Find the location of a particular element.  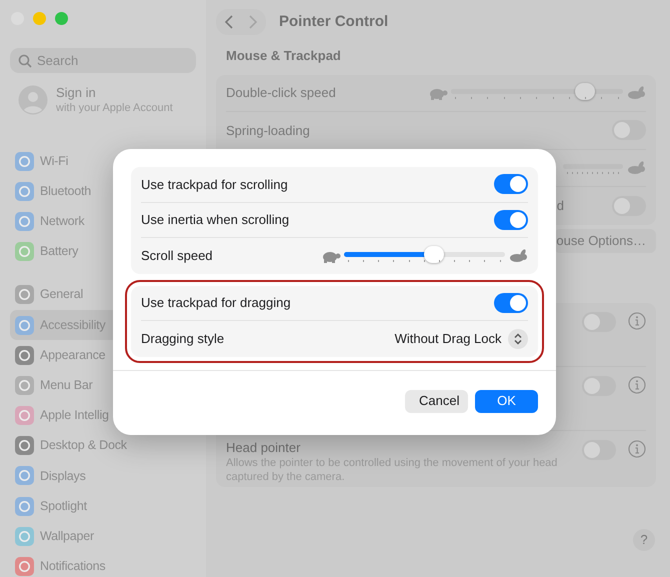

sidebar-item: Displays is located at coordinates (103, 476).